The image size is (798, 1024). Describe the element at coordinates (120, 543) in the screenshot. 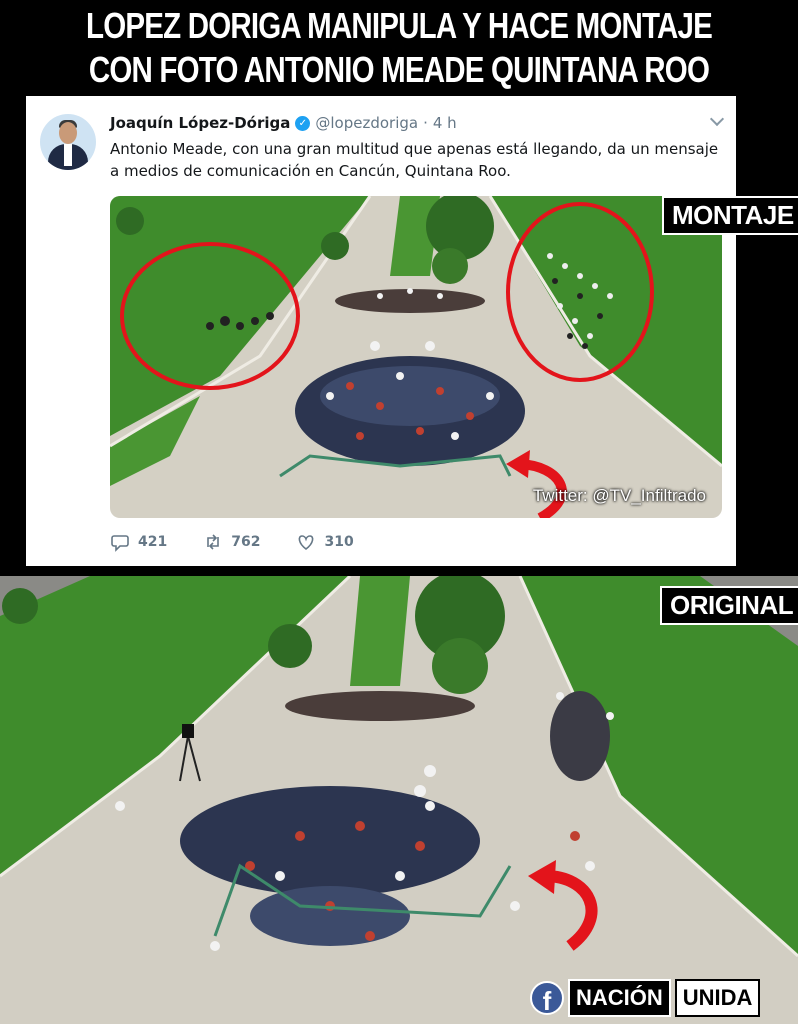

I see `reply-icon` at that location.